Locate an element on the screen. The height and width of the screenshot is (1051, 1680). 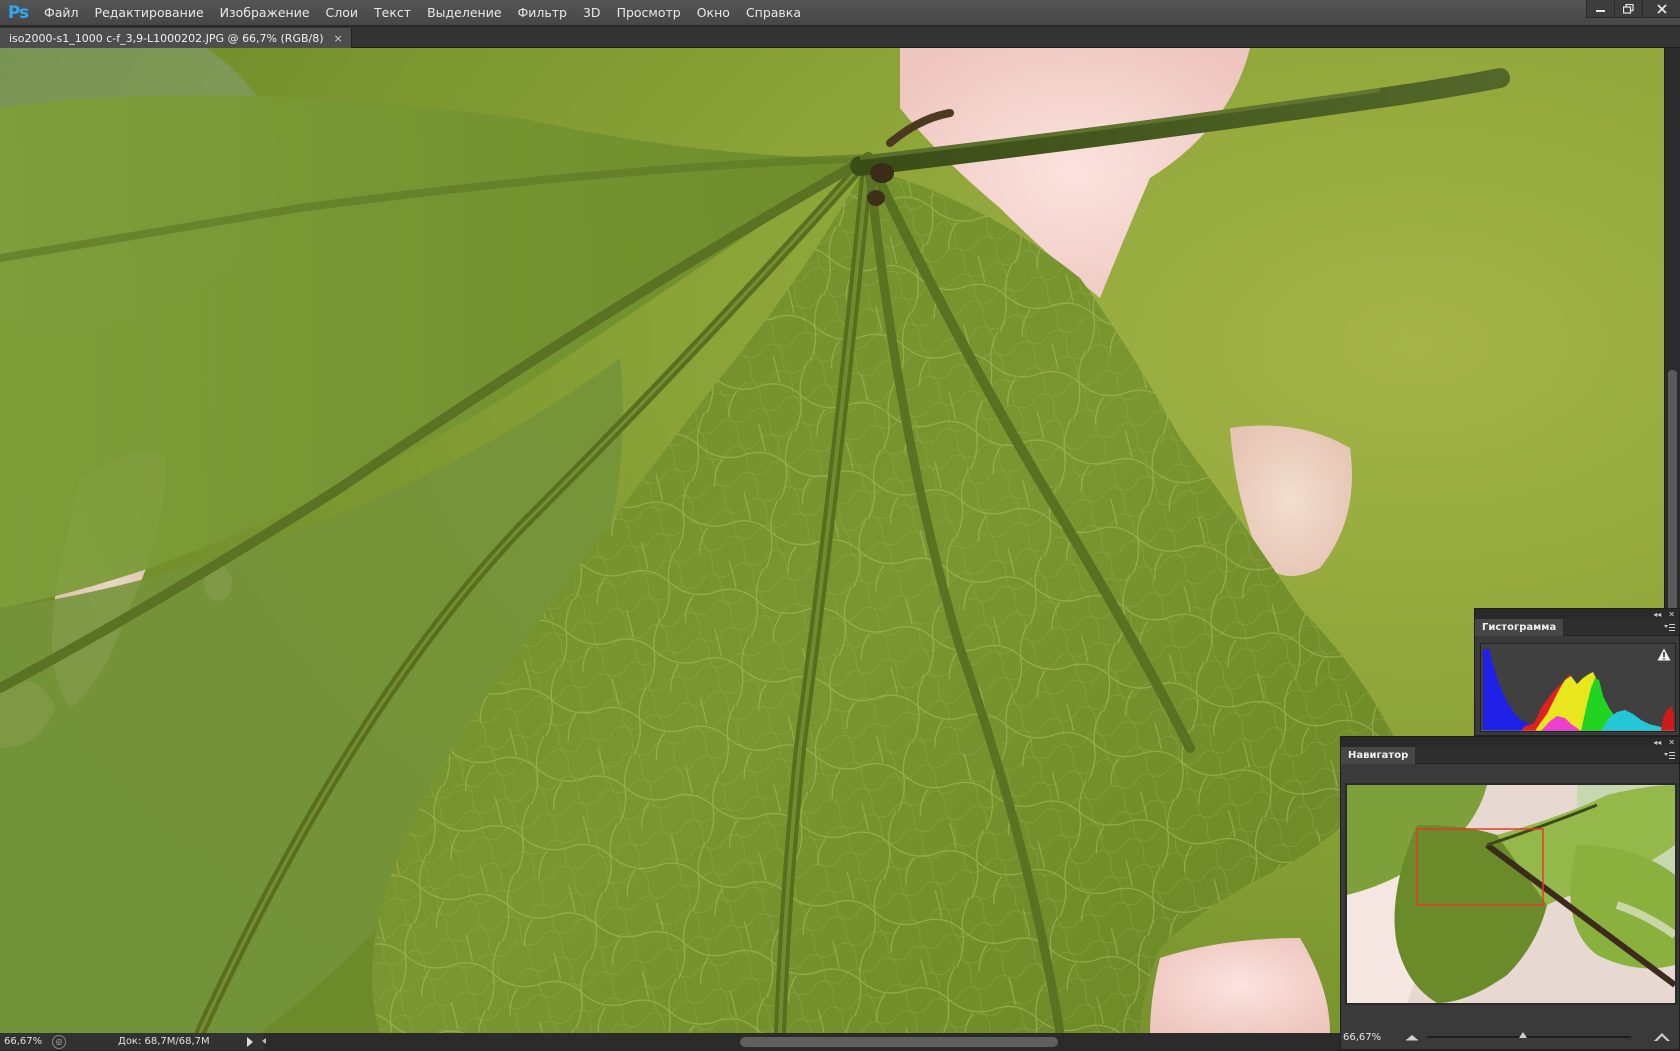
restore-icon is located at coordinates (1628, 8).